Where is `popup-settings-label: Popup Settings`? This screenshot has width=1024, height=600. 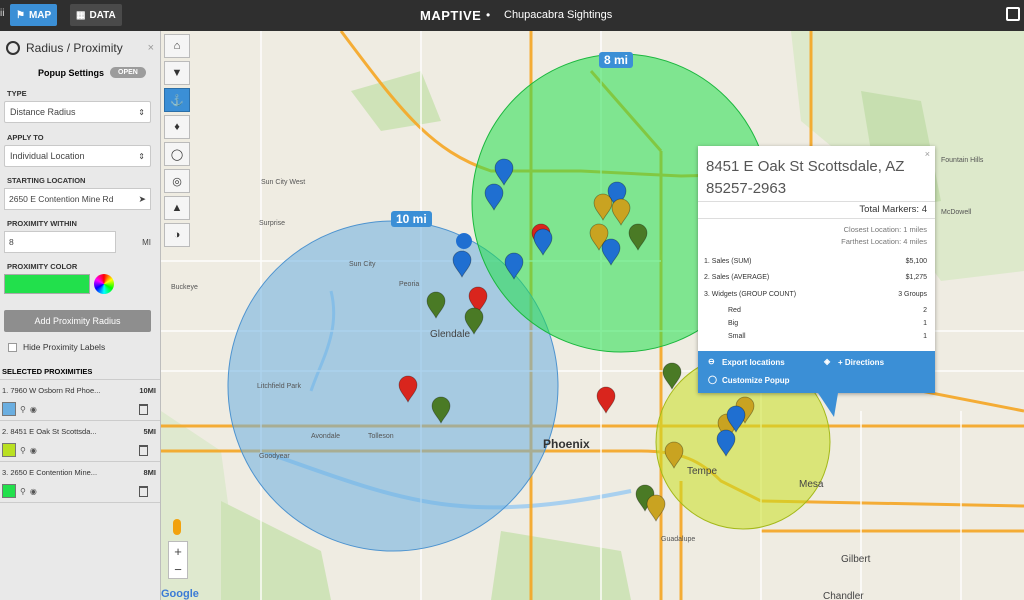 popup-settings-label: Popup Settings is located at coordinates (71, 72).